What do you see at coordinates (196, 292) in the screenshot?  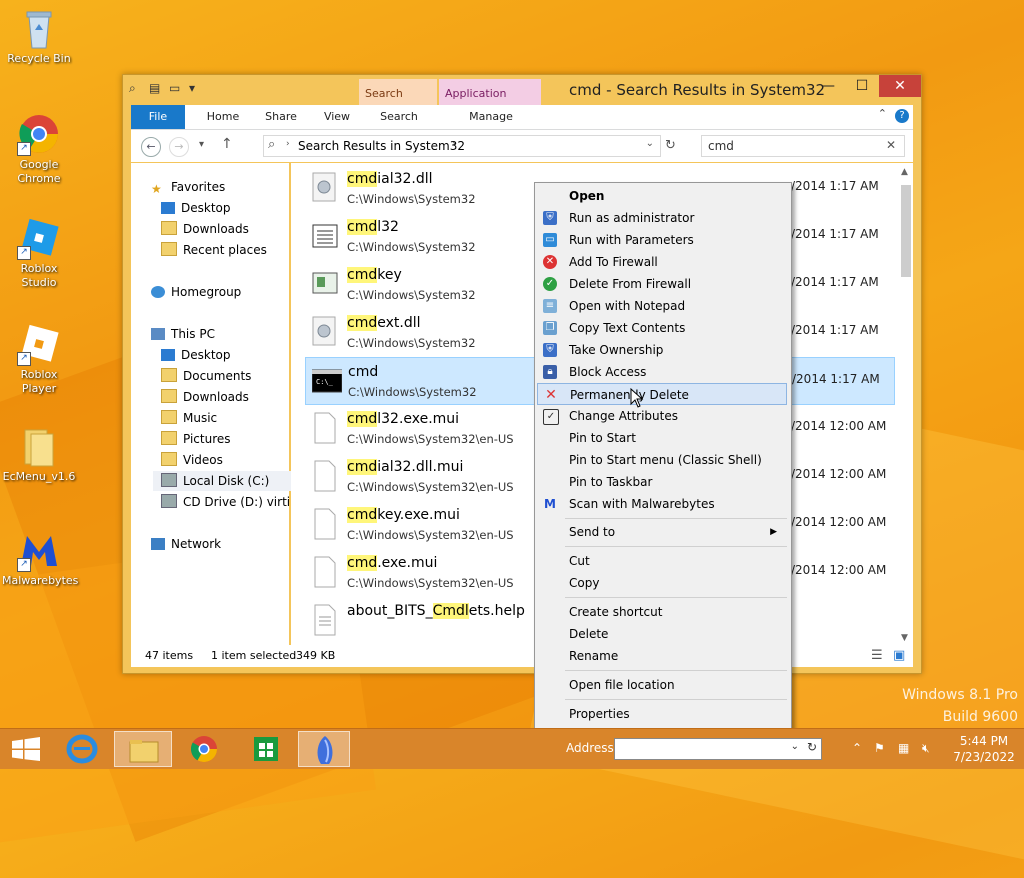 I see `nav-homegroup: Homegroup` at bounding box center [196, 292].